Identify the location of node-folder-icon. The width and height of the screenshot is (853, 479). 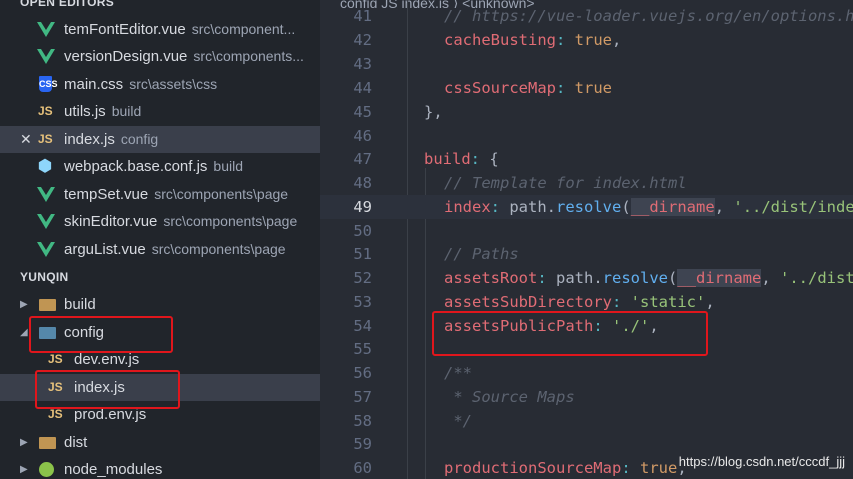
(46, 469).